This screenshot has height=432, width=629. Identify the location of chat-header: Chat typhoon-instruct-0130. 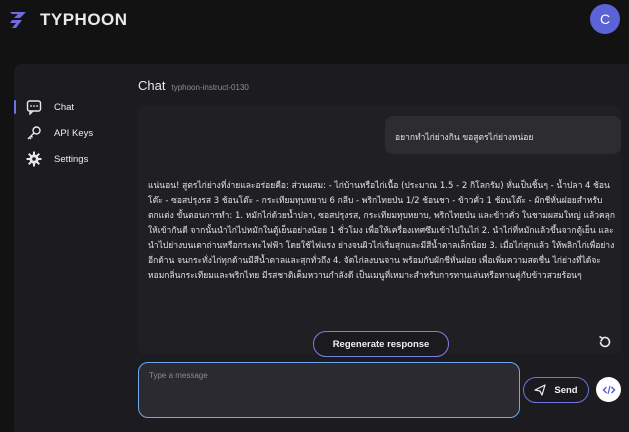
(193, 85).